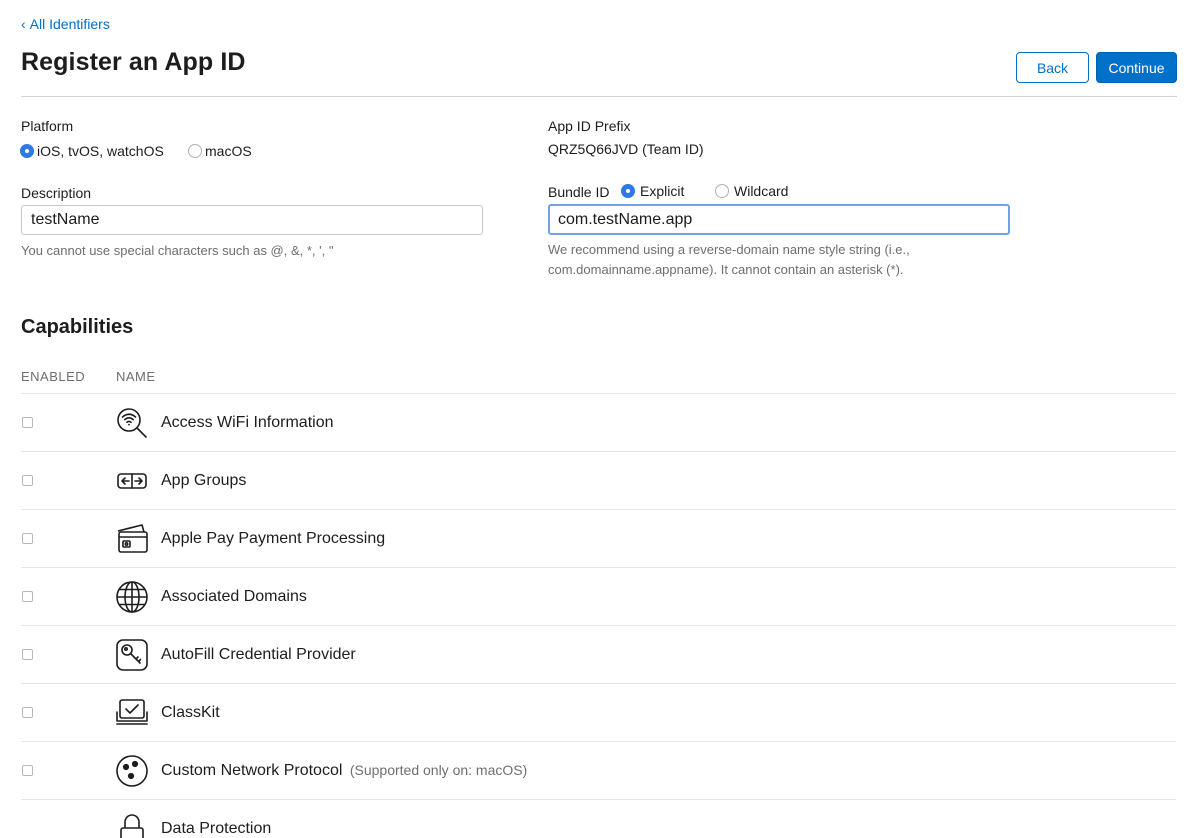  What do you see at coordinates (132, 597) in the screenshot?
I see `globe-icon` at bounding box center [132, 597].